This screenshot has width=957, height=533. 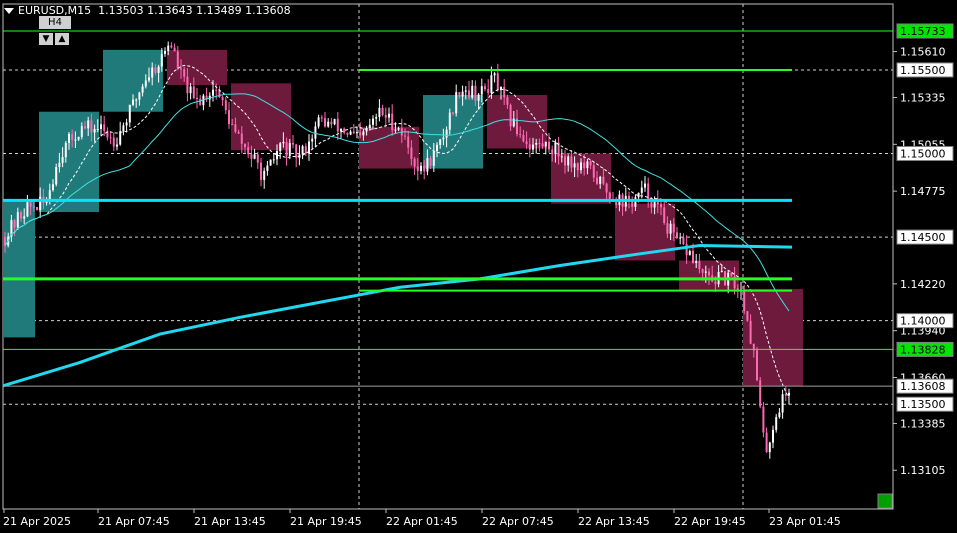 I want to click on time-label: 21 Apr 19:45, so click(x=326, y=521).